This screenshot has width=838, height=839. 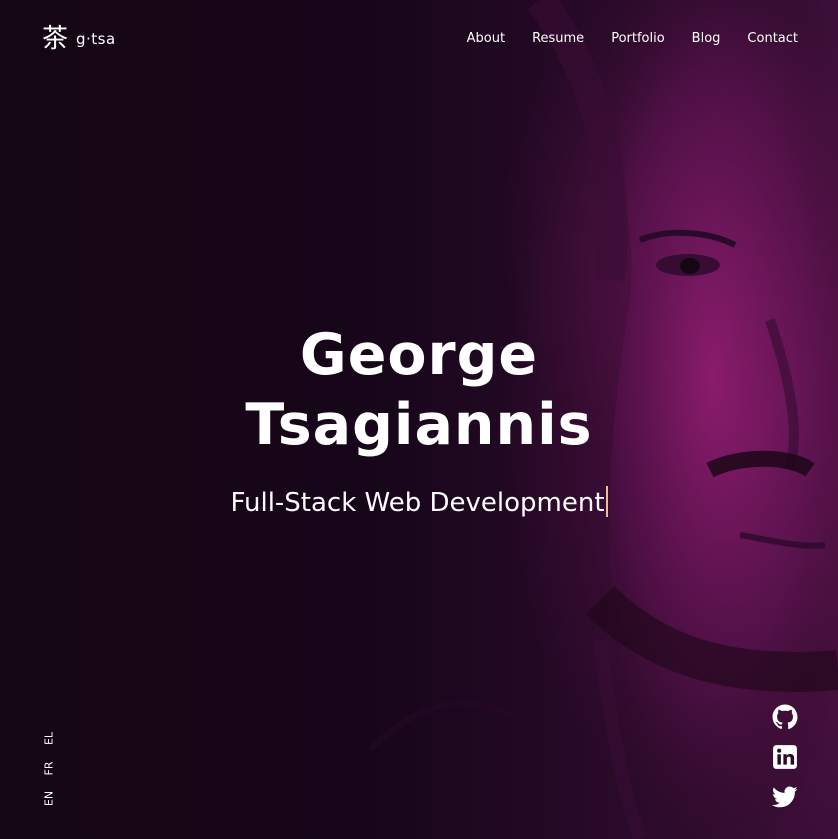 What do you see at coordinates (49, 739) in the screenshot?
I see `lang-el: EL` at bounding box center [49, 739].